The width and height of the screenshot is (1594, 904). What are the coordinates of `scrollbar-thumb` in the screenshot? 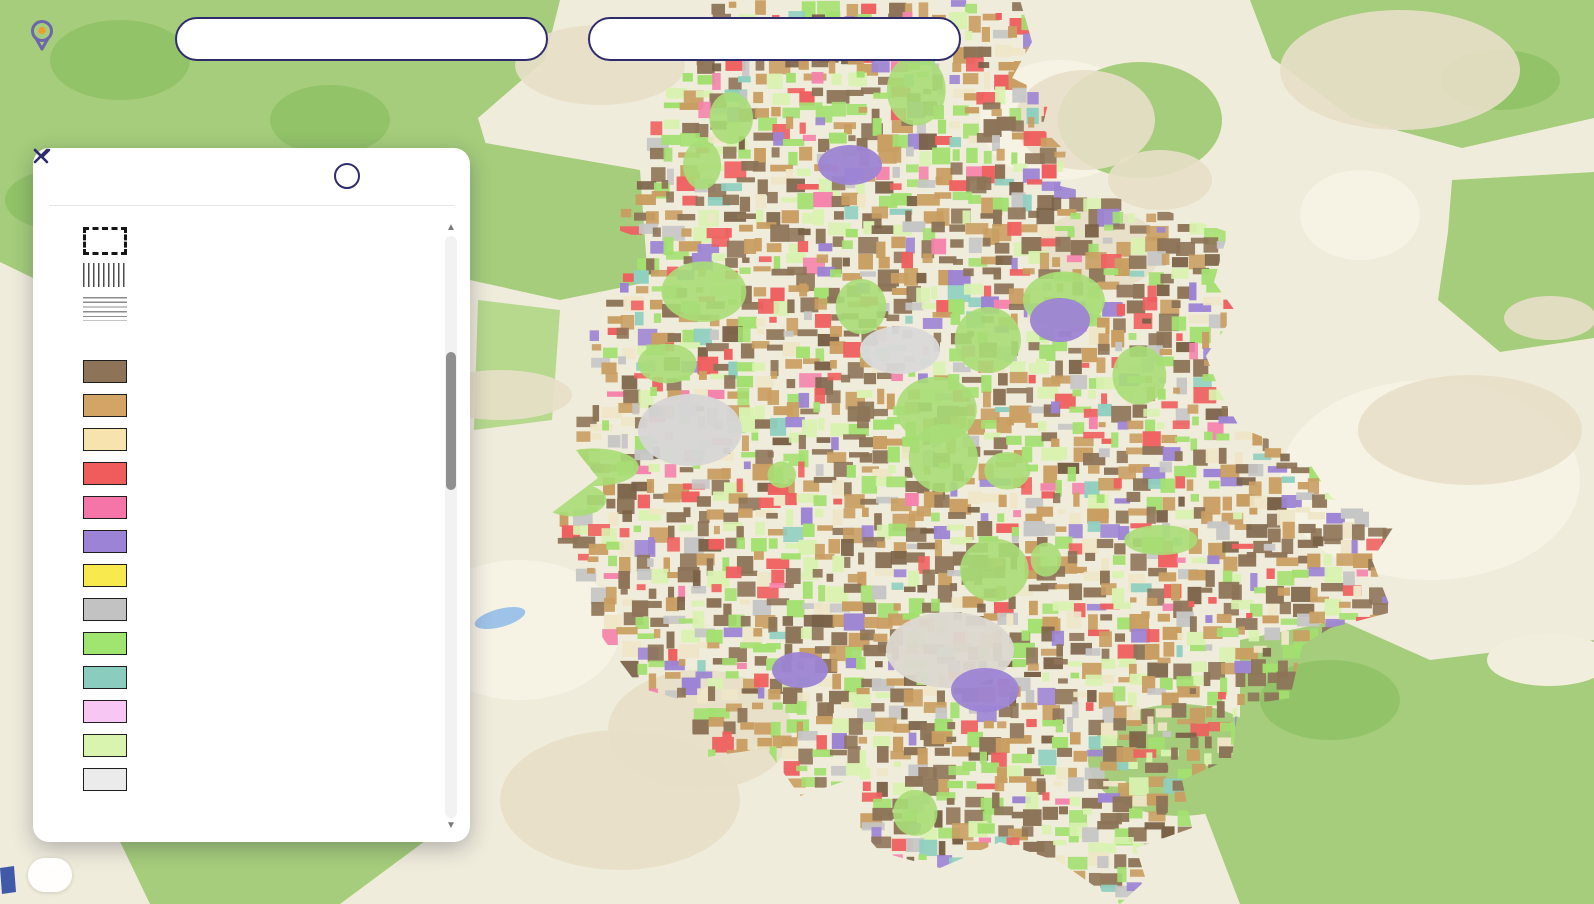 It's located at (451, 421).